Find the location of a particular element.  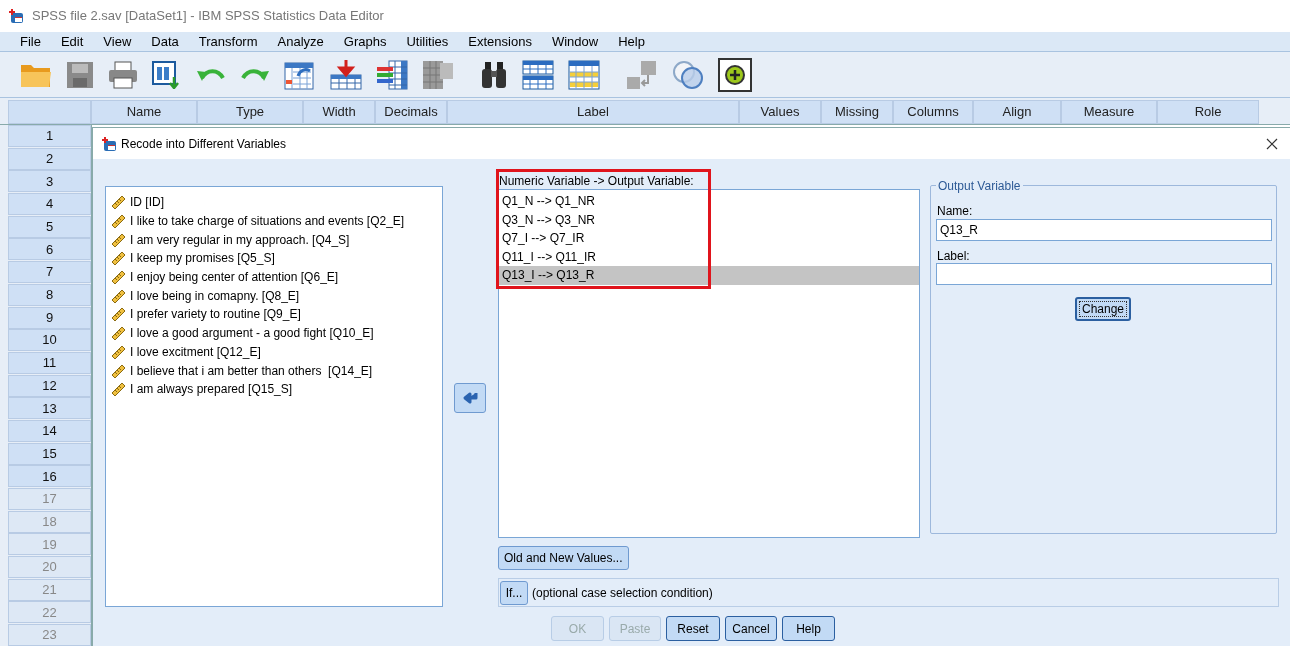

menu-item: Graphs is located at coordinates (365, 41).